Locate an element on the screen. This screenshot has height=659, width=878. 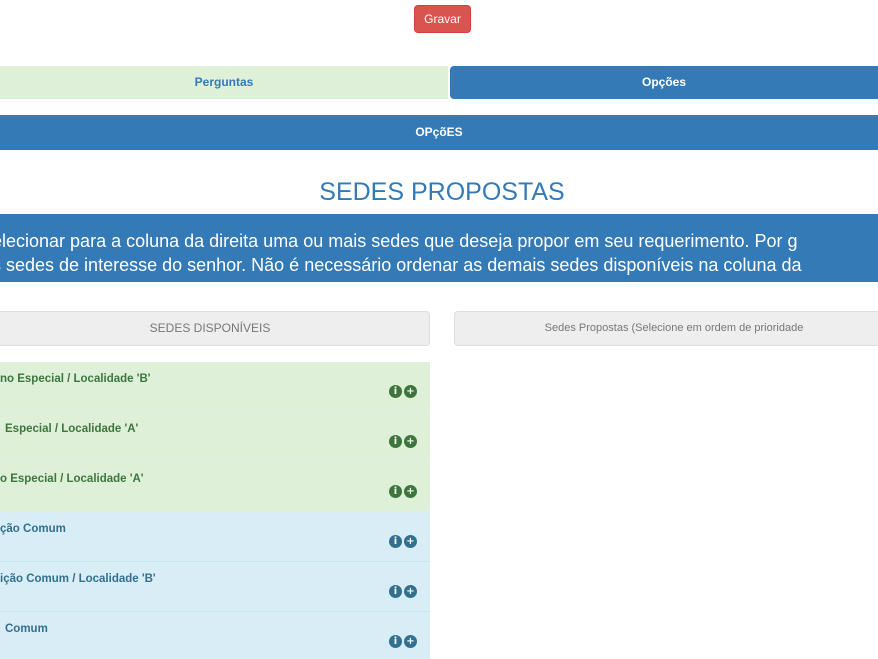
sede-label: Especial / Localidade 'A' is located at coordinates (72, 429).